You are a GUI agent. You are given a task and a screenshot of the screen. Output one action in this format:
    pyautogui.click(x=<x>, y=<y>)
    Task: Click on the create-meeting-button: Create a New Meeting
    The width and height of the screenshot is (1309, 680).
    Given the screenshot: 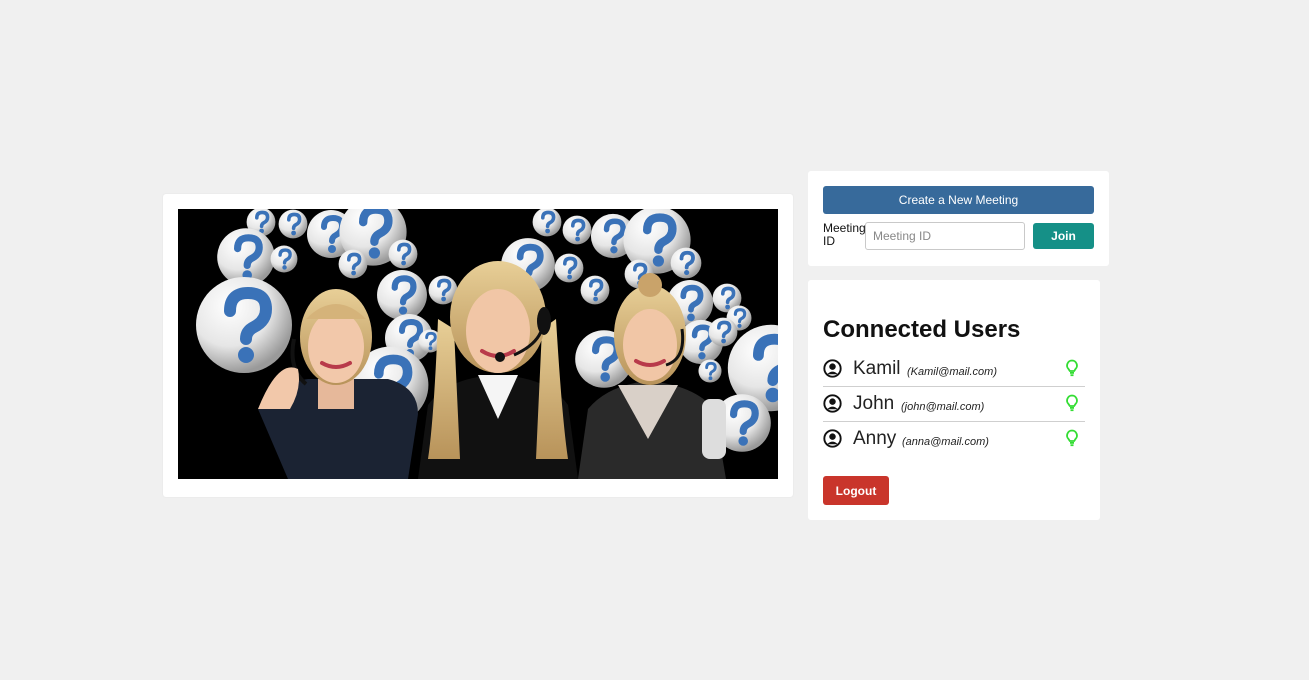 What is the action you would take?
    pyautogui.click(x=958, y=200)
    